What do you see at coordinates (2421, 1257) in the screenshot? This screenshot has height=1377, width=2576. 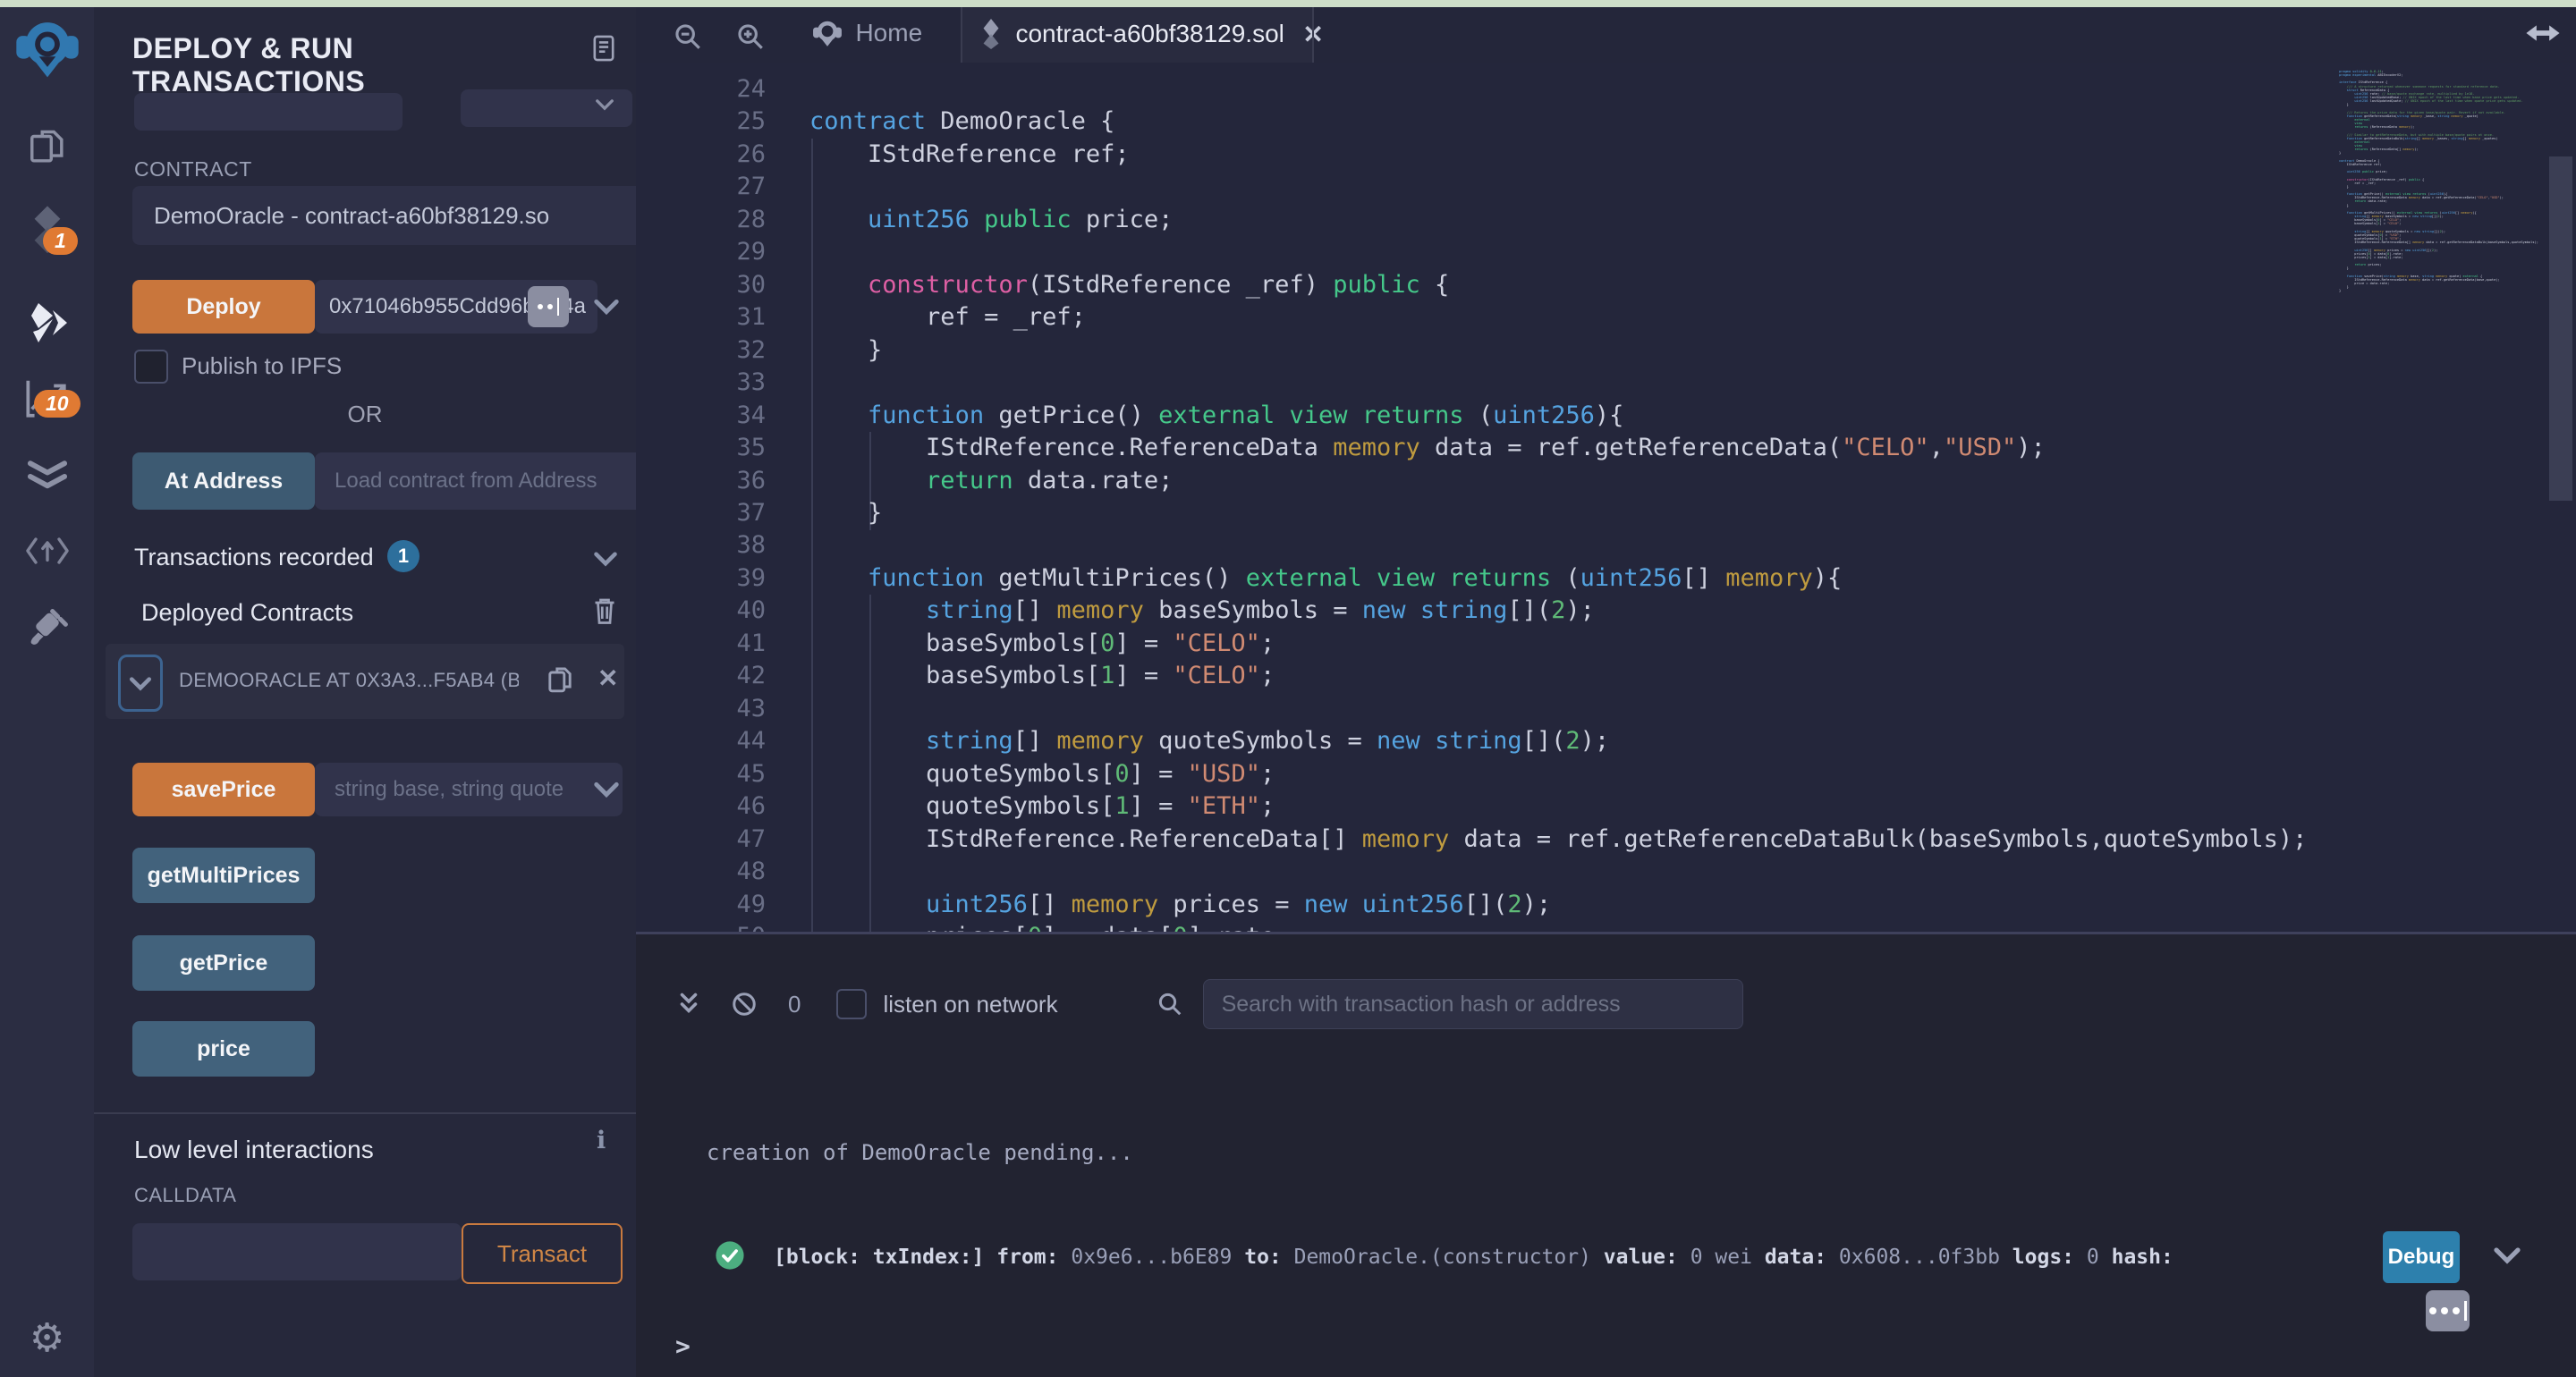 I see `debug-button: Debug` at bounding box center [2421, 1257].